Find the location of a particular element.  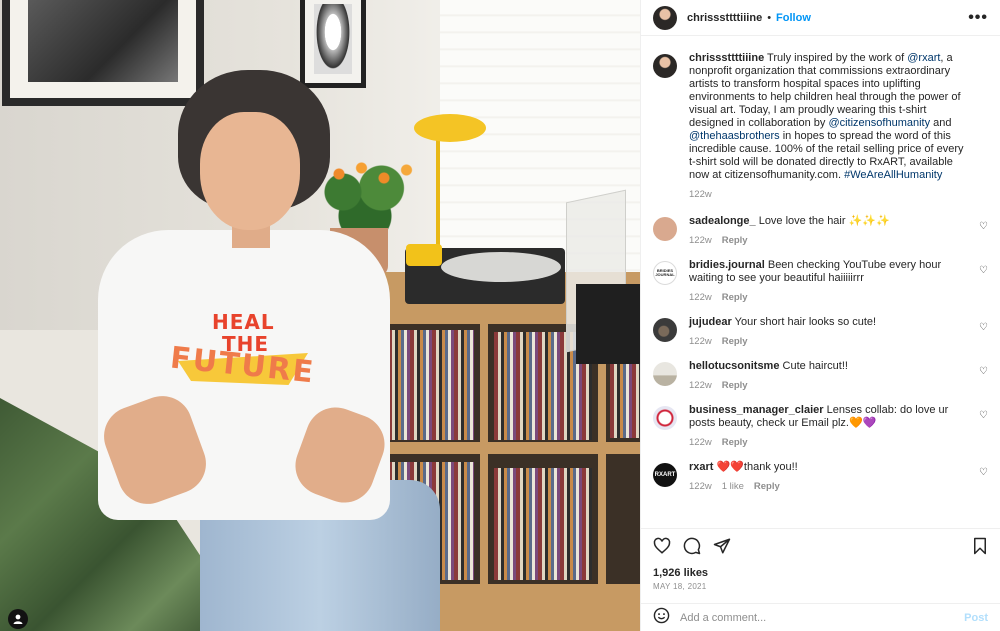

comment-likes-count: 1 like is located at coordinates (733, 486).